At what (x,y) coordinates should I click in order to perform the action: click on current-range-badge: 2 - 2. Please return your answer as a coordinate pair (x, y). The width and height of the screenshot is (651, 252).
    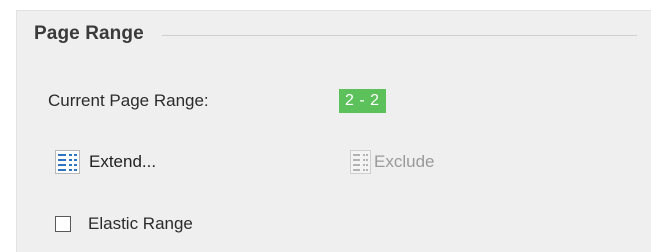
    Looking at the image, I should click on (362, 101).